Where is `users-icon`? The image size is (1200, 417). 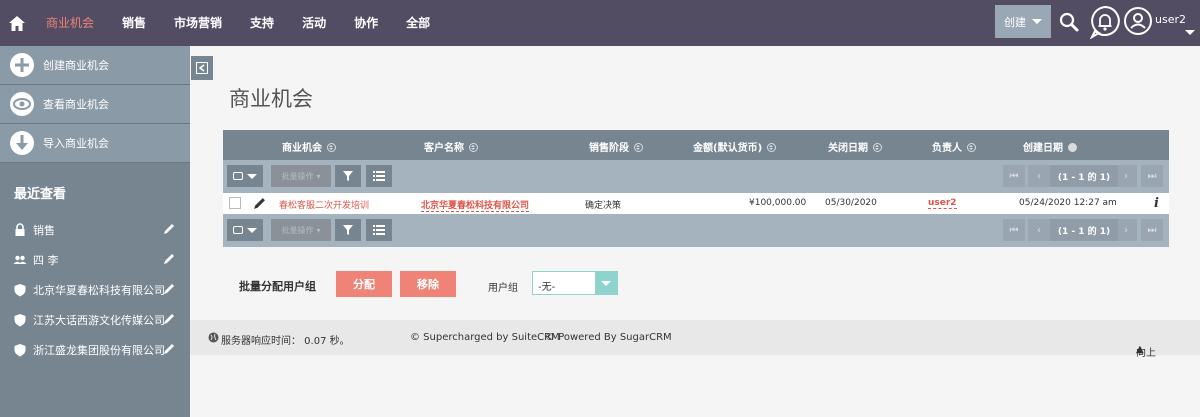
users-icon is located at coordinates (20, 259).